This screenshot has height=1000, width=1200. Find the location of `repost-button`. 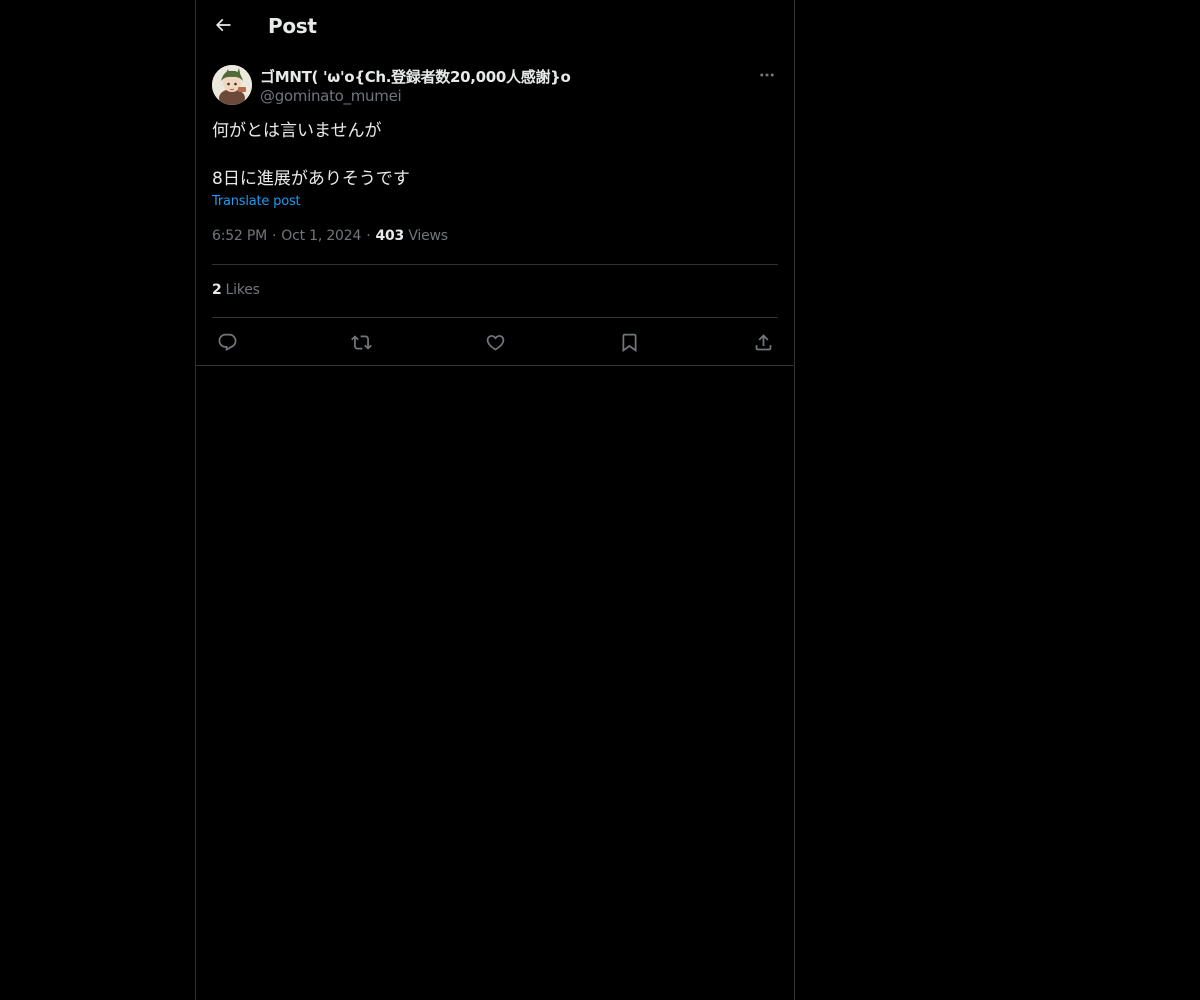

repost-button is located at coordinates (361, 342).